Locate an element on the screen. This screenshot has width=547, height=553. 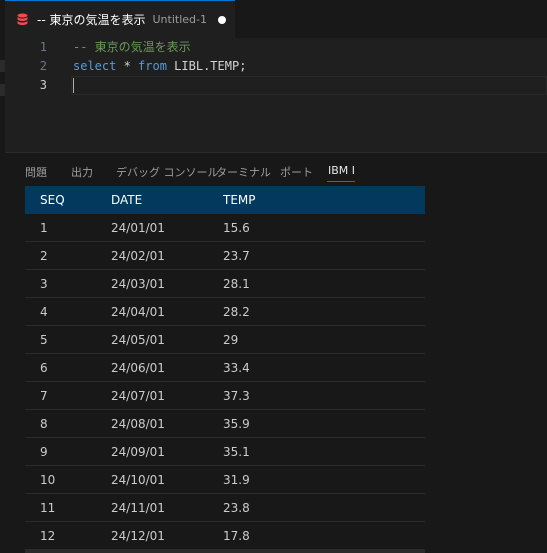
tab-description: Untitled-1 is located at coordinates (179, 19).